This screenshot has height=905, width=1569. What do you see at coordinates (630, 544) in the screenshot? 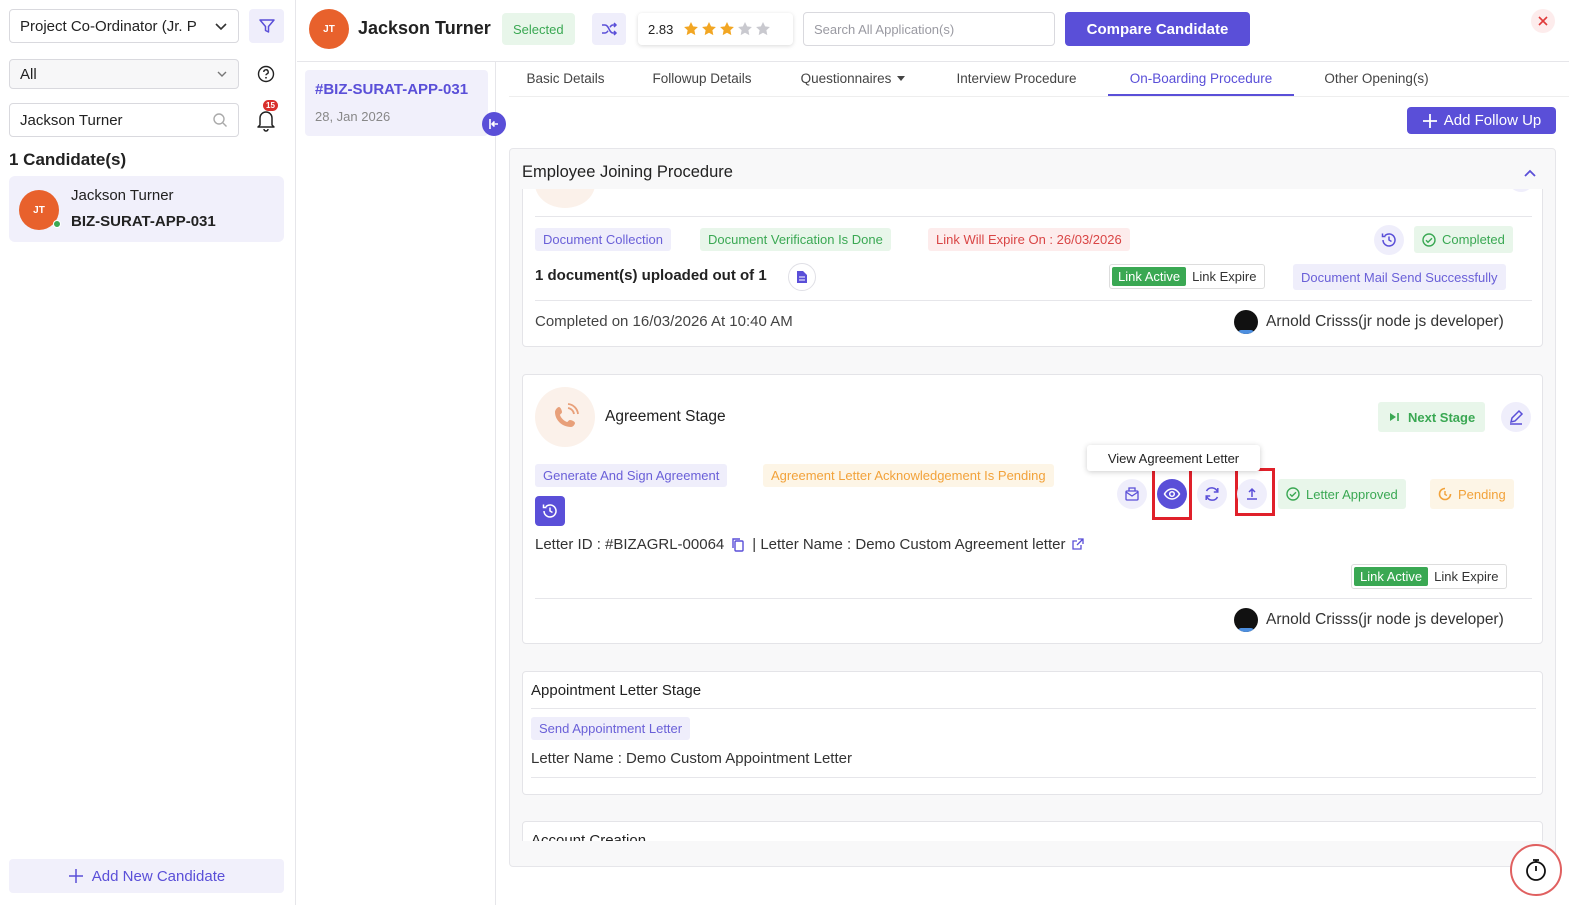
I see `letter-id: Letter ID : #BIZAGRL-00064` at bounding box center [630, 544].